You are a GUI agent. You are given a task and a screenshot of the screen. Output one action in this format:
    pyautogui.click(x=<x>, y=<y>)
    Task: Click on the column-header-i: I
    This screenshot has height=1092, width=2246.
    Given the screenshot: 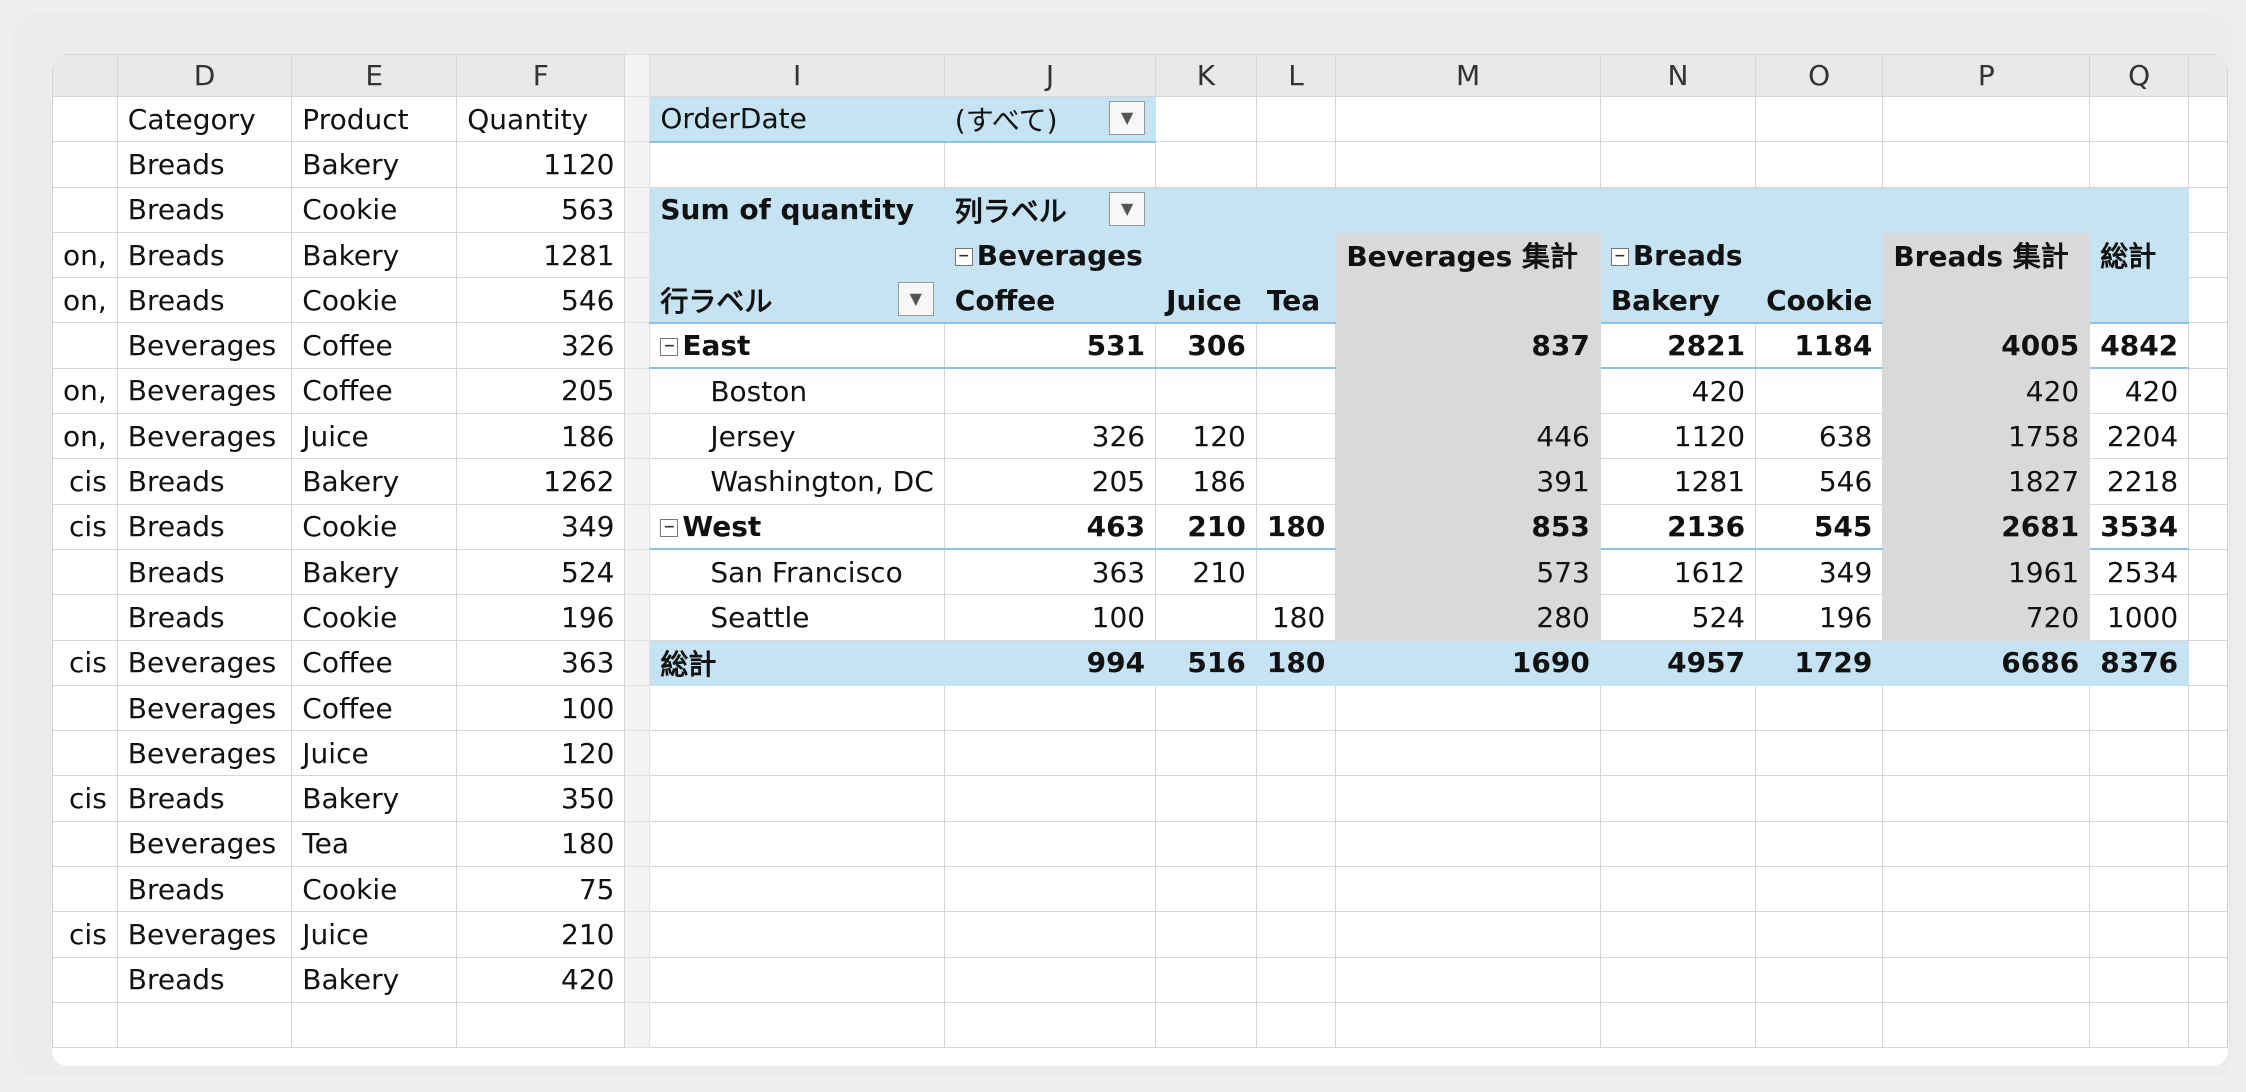 What is the action you would take?
    pyautogui.click(x=797, y=75)
    